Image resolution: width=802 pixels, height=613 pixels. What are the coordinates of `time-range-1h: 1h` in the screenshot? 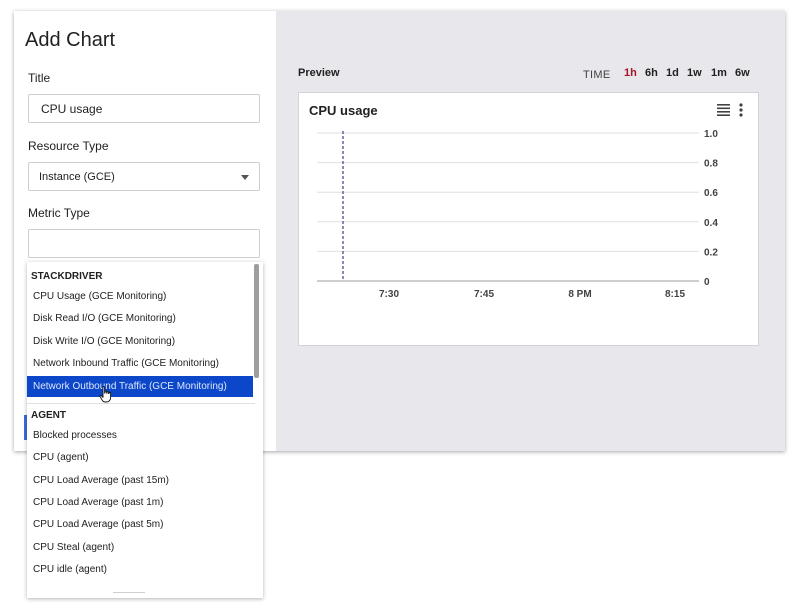 It's located at (630, 73).